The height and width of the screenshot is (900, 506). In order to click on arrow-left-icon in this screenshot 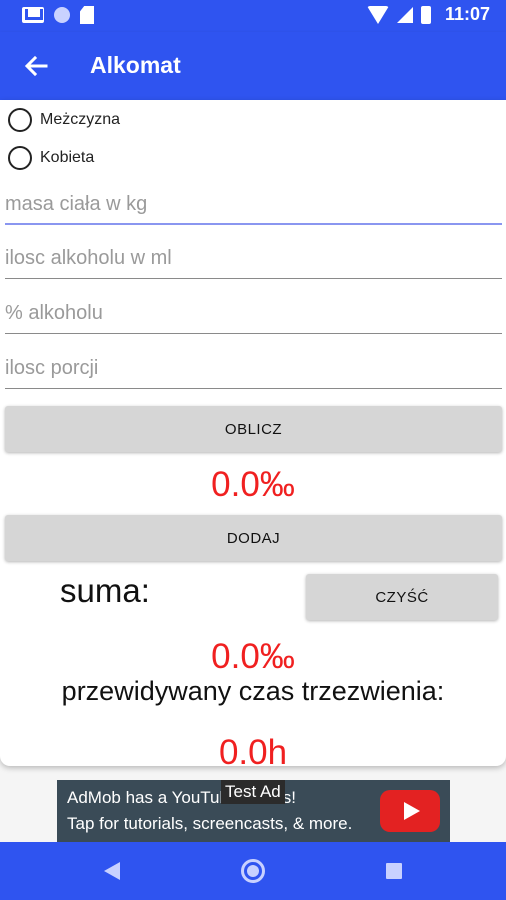, I will do `click(36, 66)`.